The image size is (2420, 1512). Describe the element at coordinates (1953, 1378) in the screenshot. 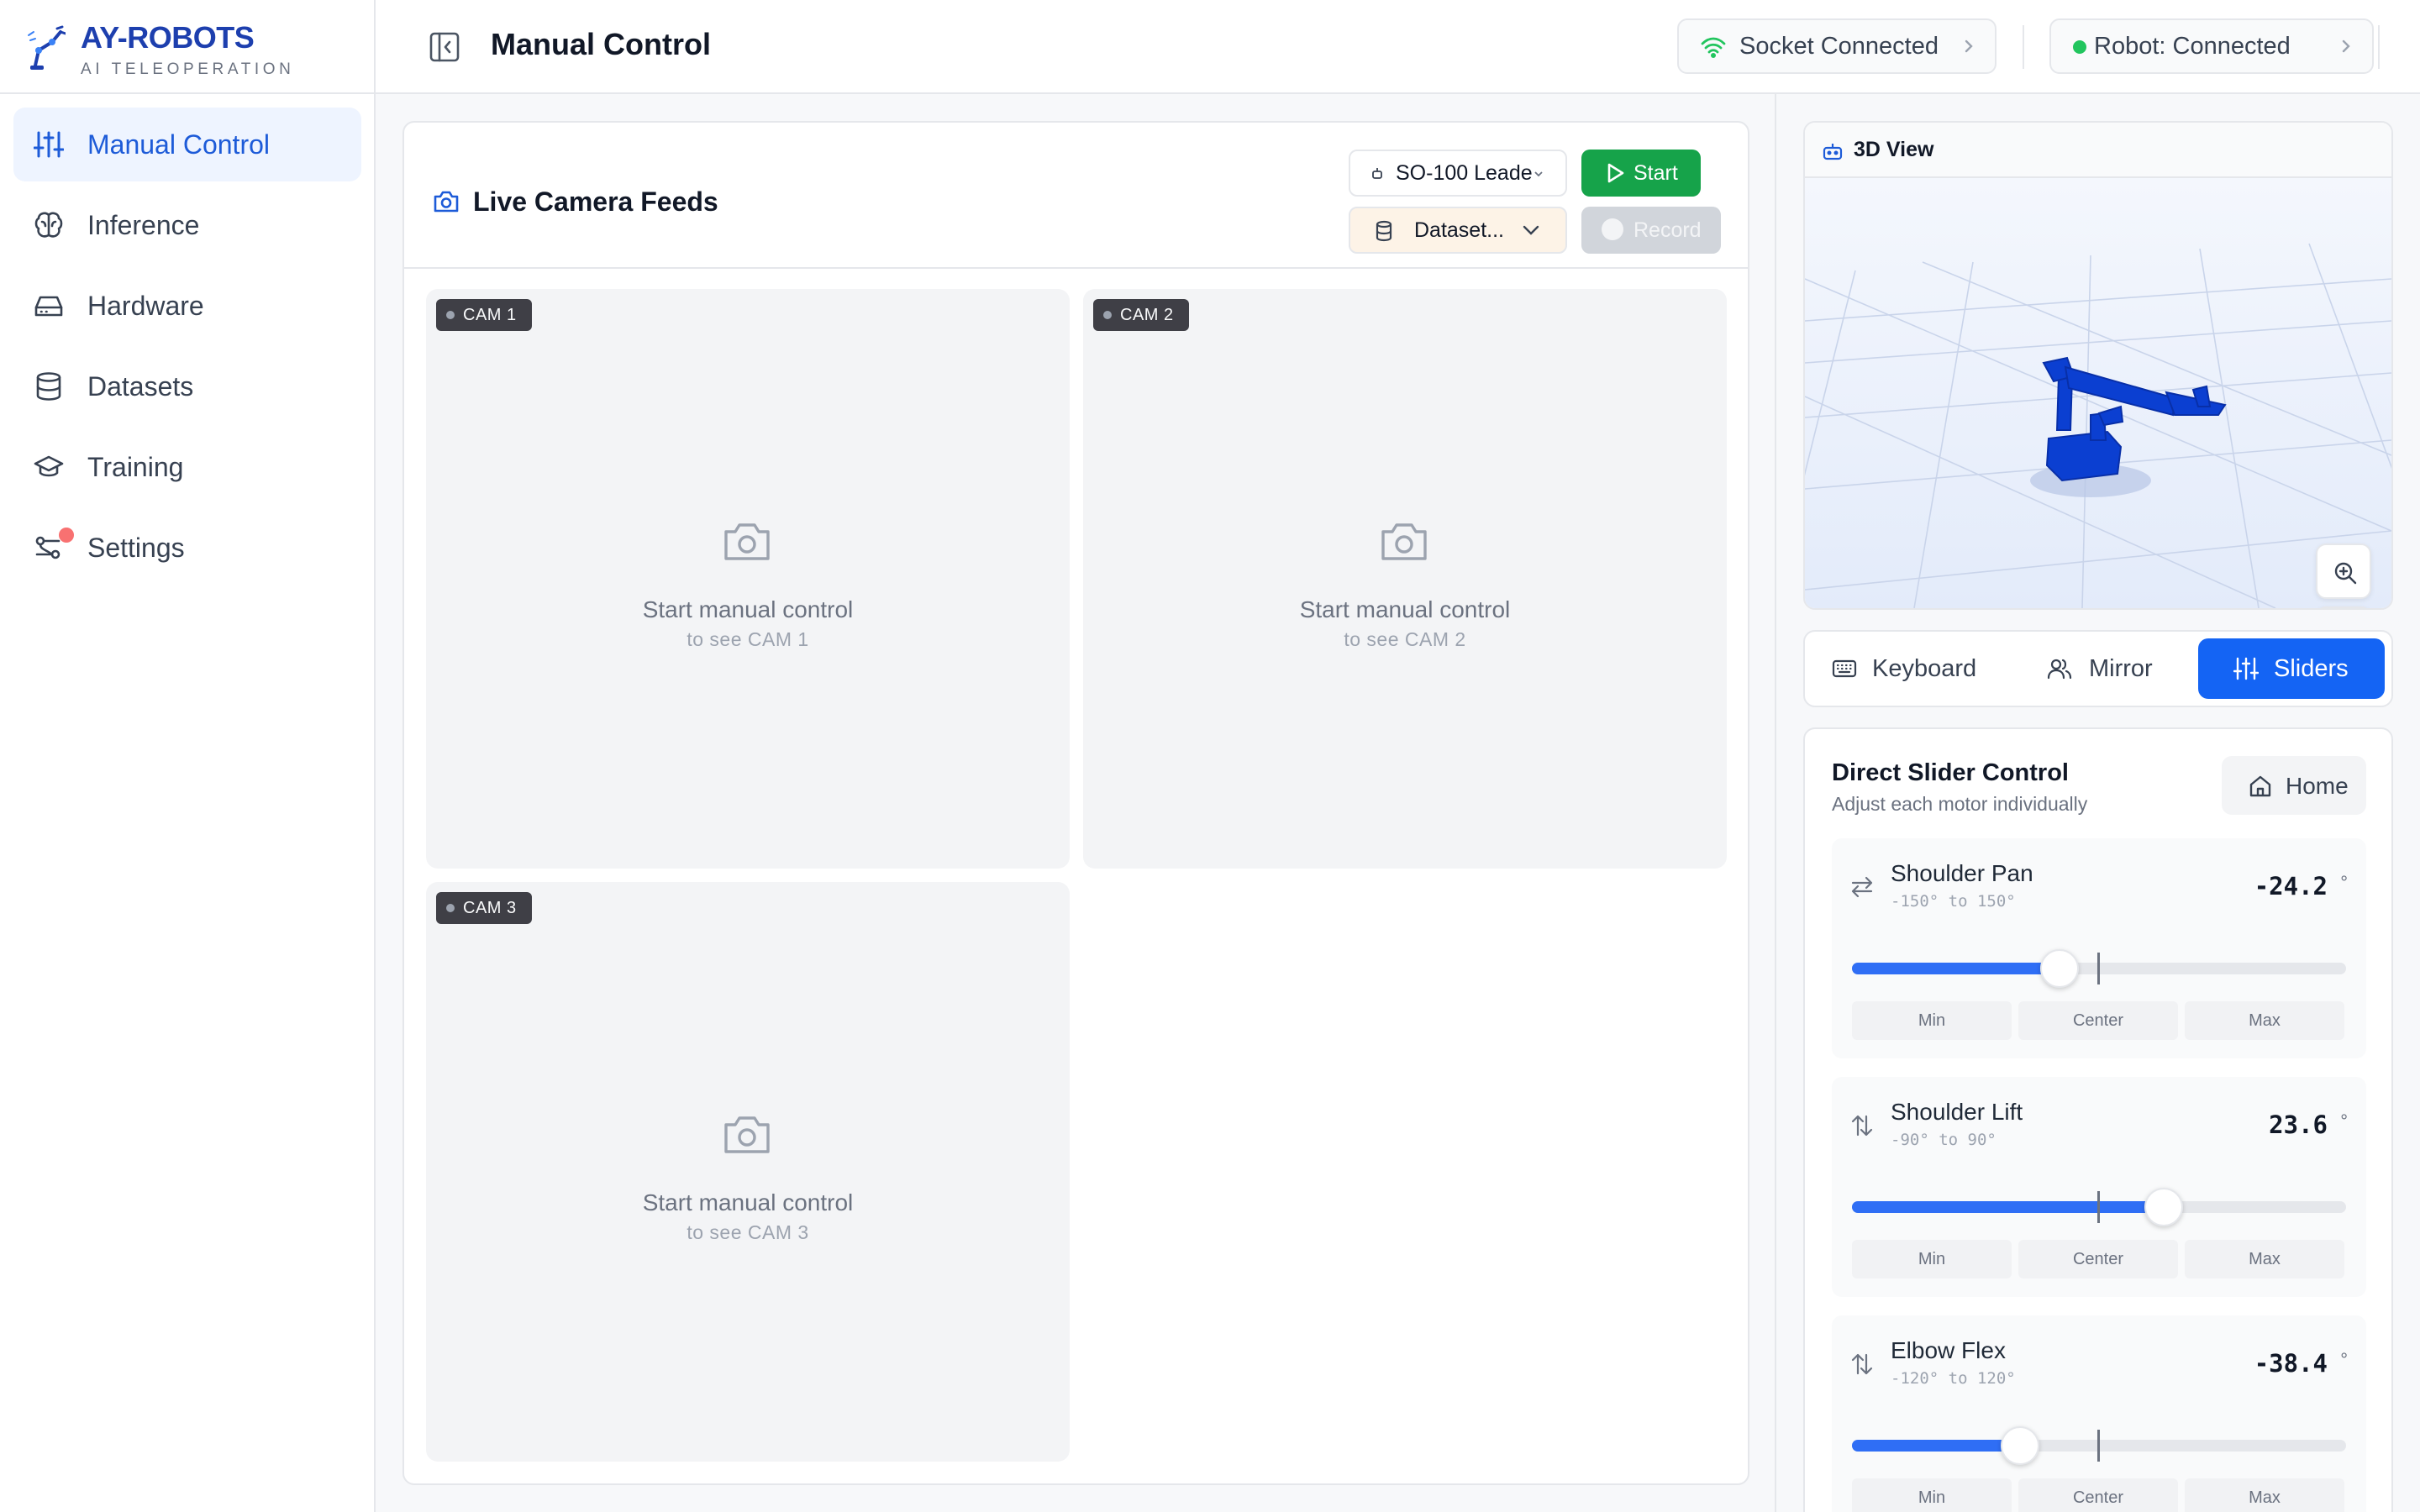

I see `motor-range: -120° to 120°` at that location.